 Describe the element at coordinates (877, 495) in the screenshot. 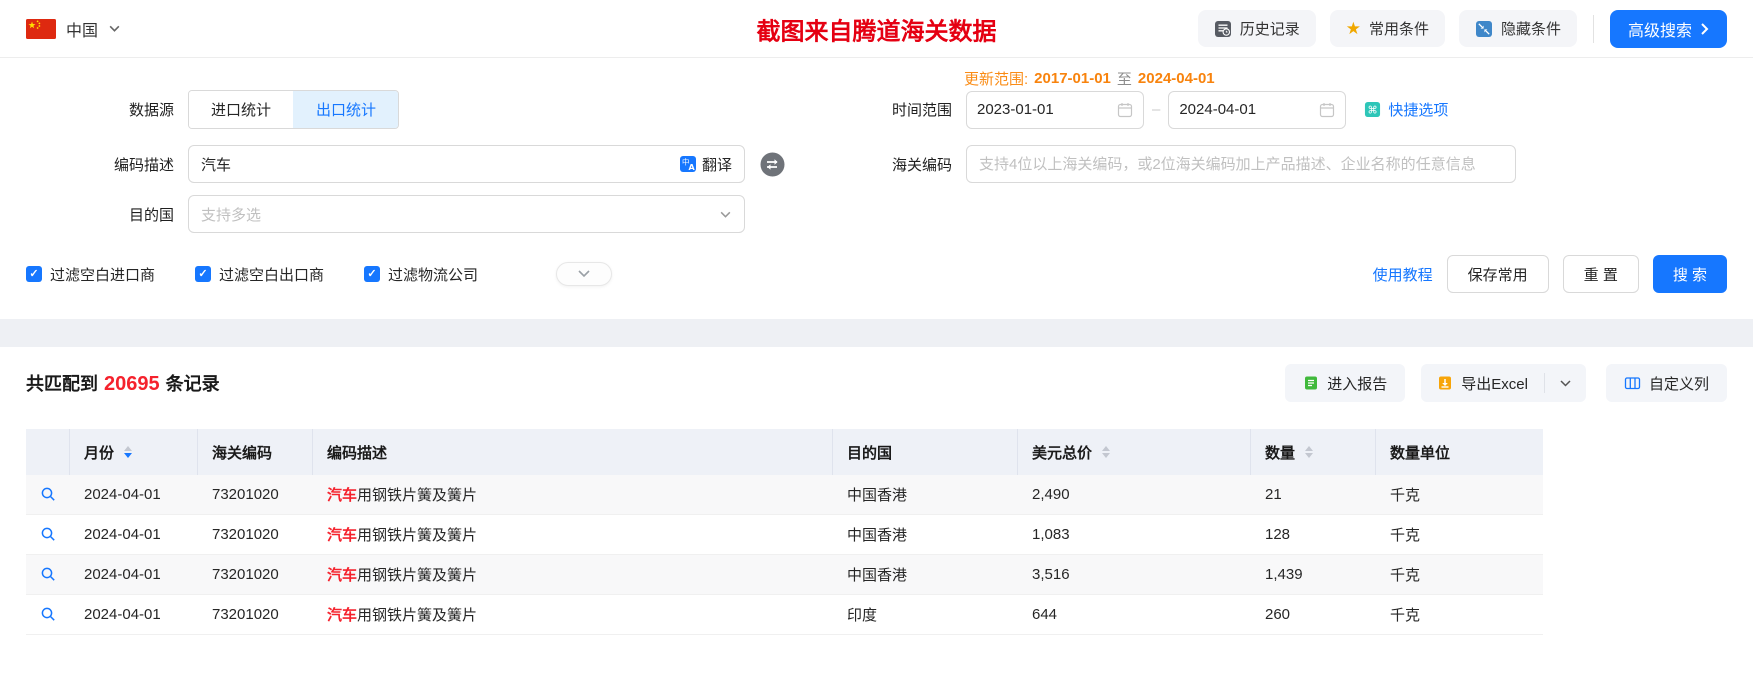

I see `cell-destination: 中国香港` at that location.